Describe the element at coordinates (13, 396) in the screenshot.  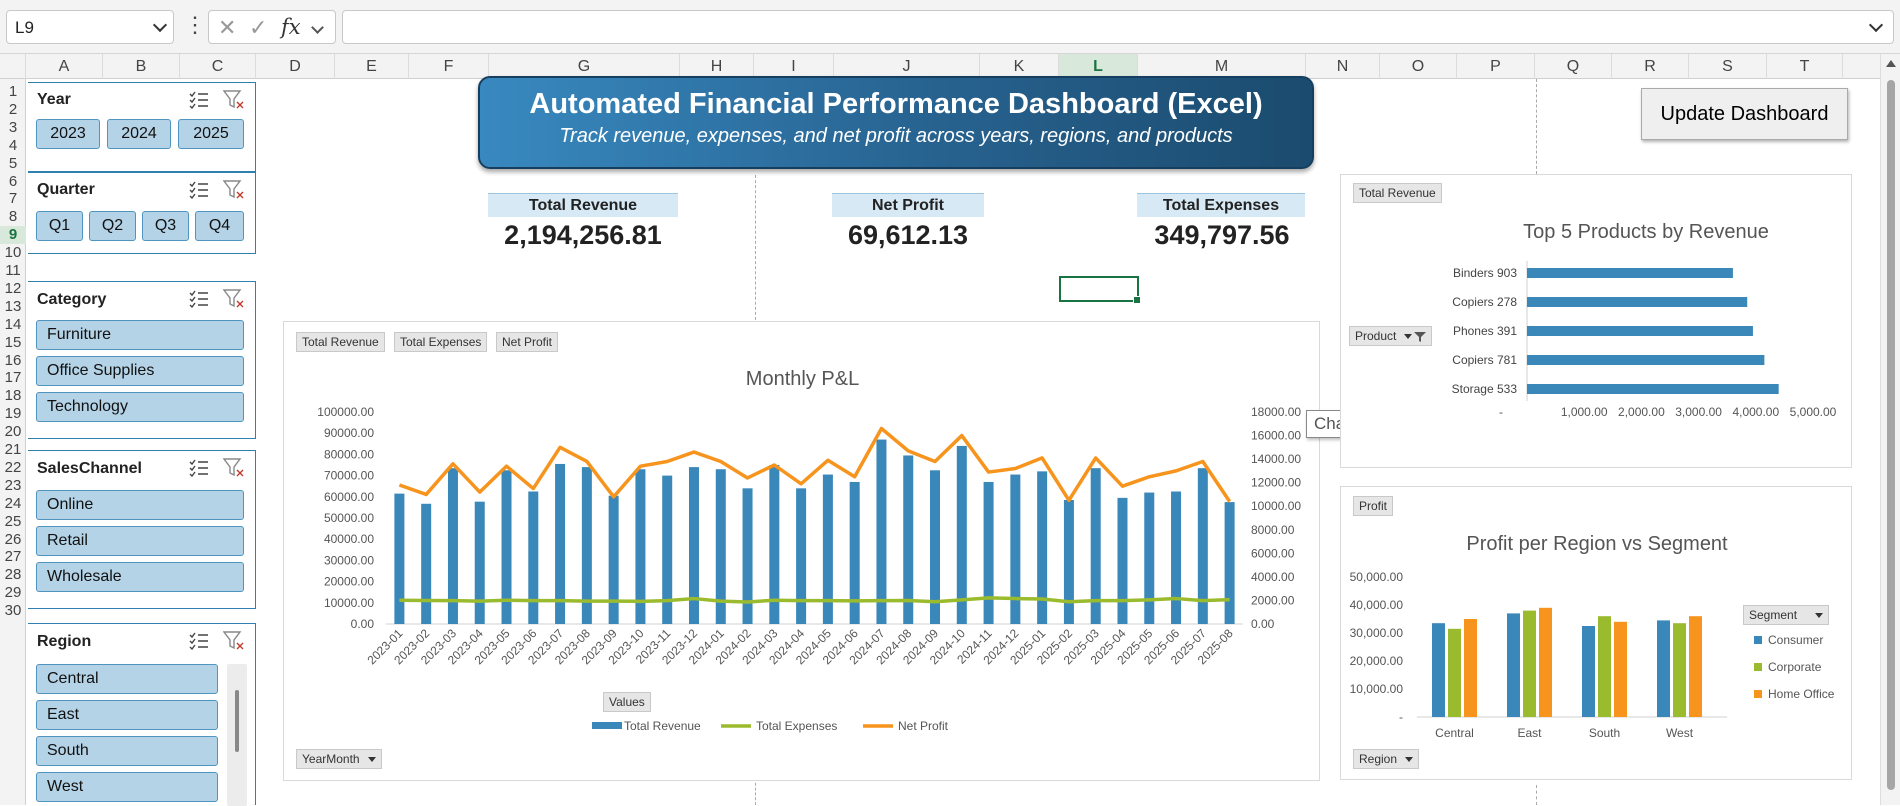
I see `row-header-18: 18` at that location.